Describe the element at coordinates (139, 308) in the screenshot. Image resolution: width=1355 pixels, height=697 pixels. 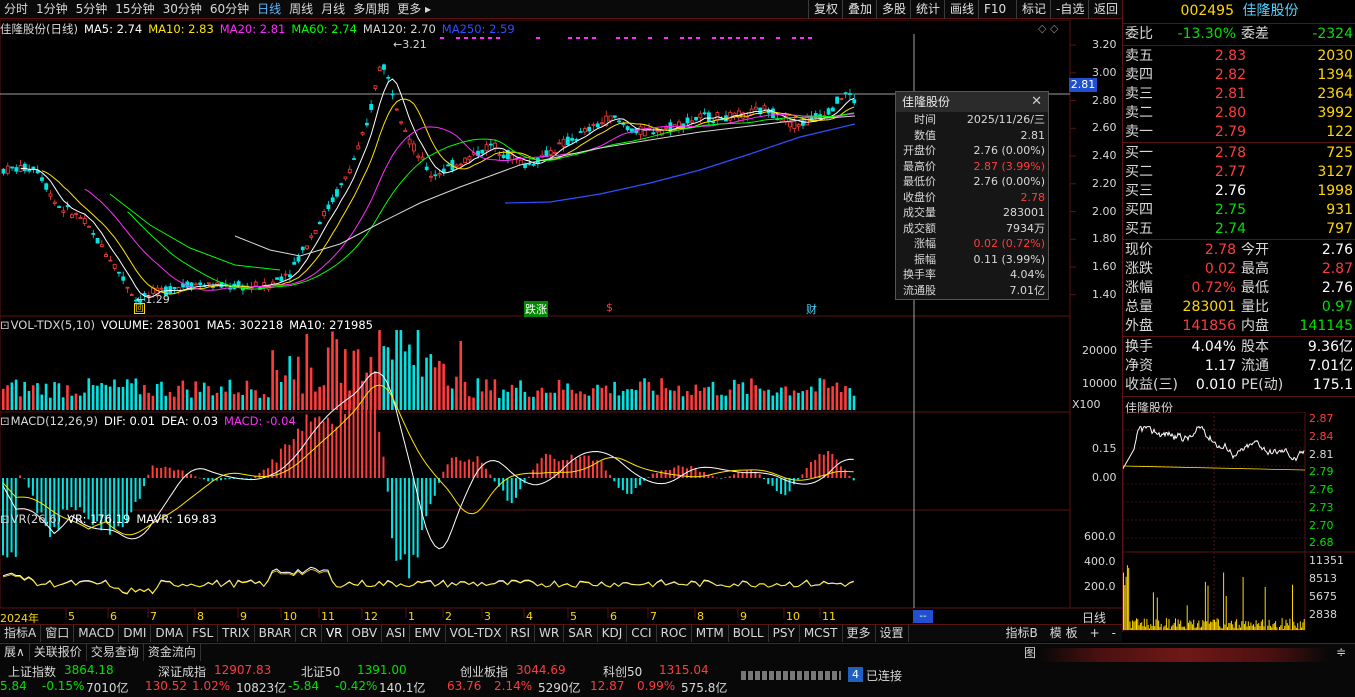
I see `info-marker-icon: 回` at that location.